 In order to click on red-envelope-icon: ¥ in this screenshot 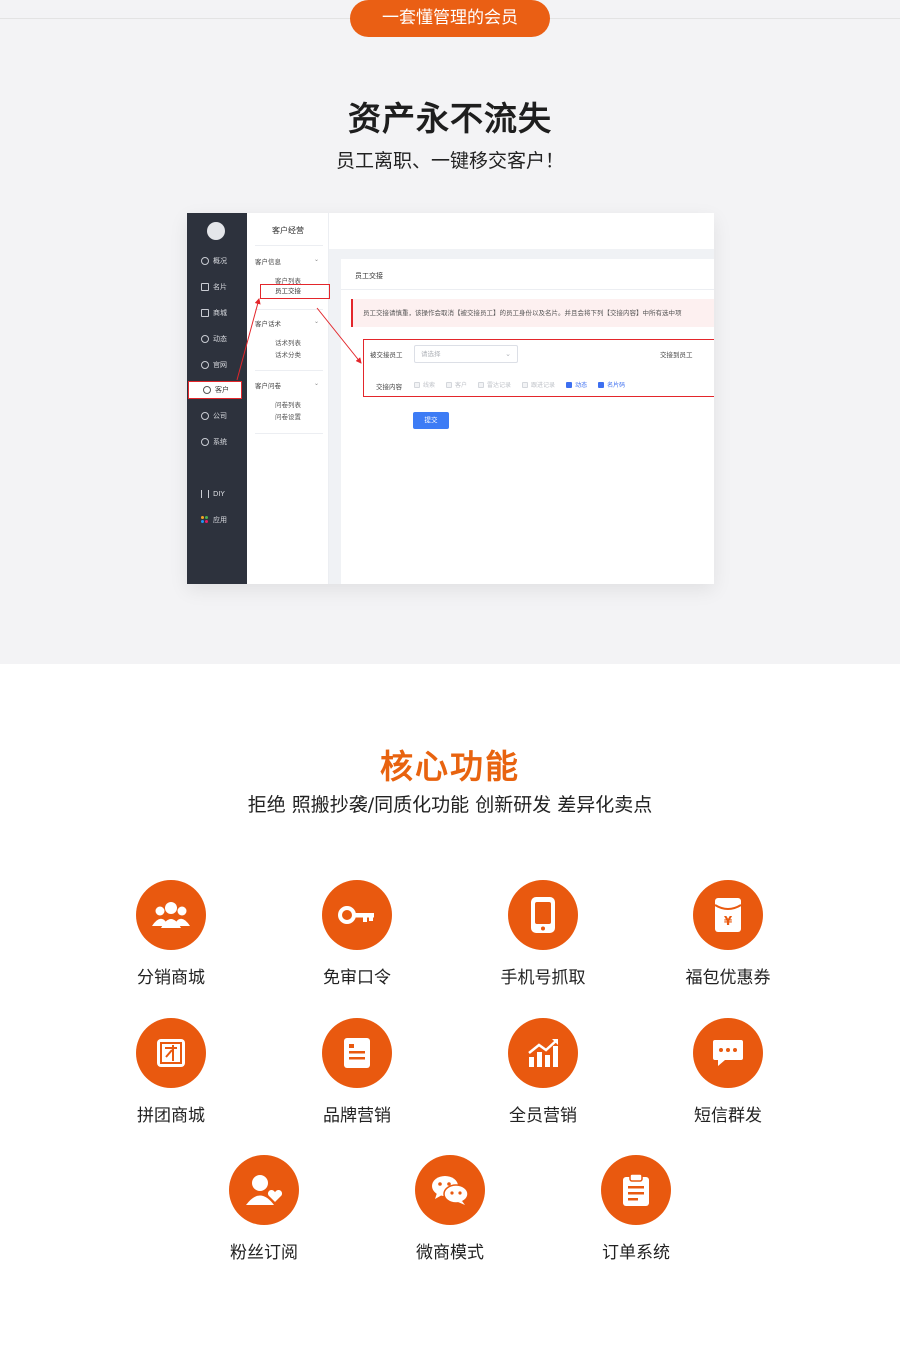, I will do `click(728, 915)`.